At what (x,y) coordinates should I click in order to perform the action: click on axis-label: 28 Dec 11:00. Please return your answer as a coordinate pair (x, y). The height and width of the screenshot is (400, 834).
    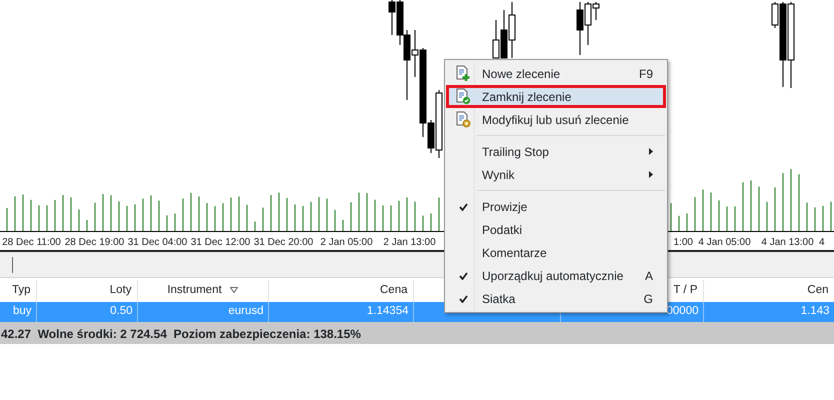
    Looking at the image, I should click on (31, 242).